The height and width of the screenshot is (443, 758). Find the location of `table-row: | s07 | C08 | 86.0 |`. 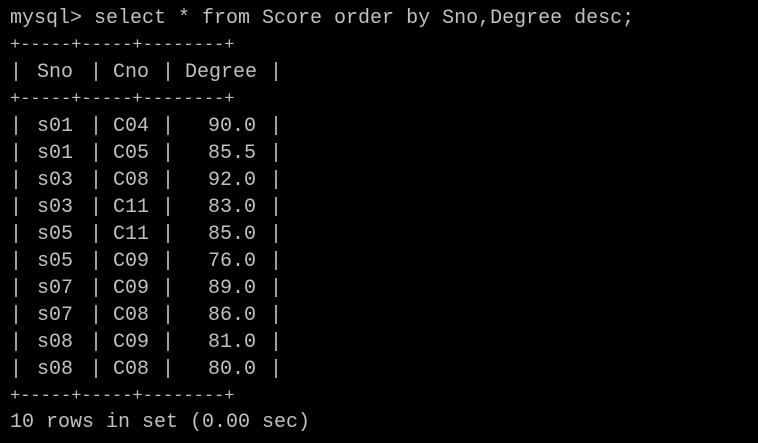

table-row: | s07 | C08 | 86.0 | is located at coordinates (146, 315).